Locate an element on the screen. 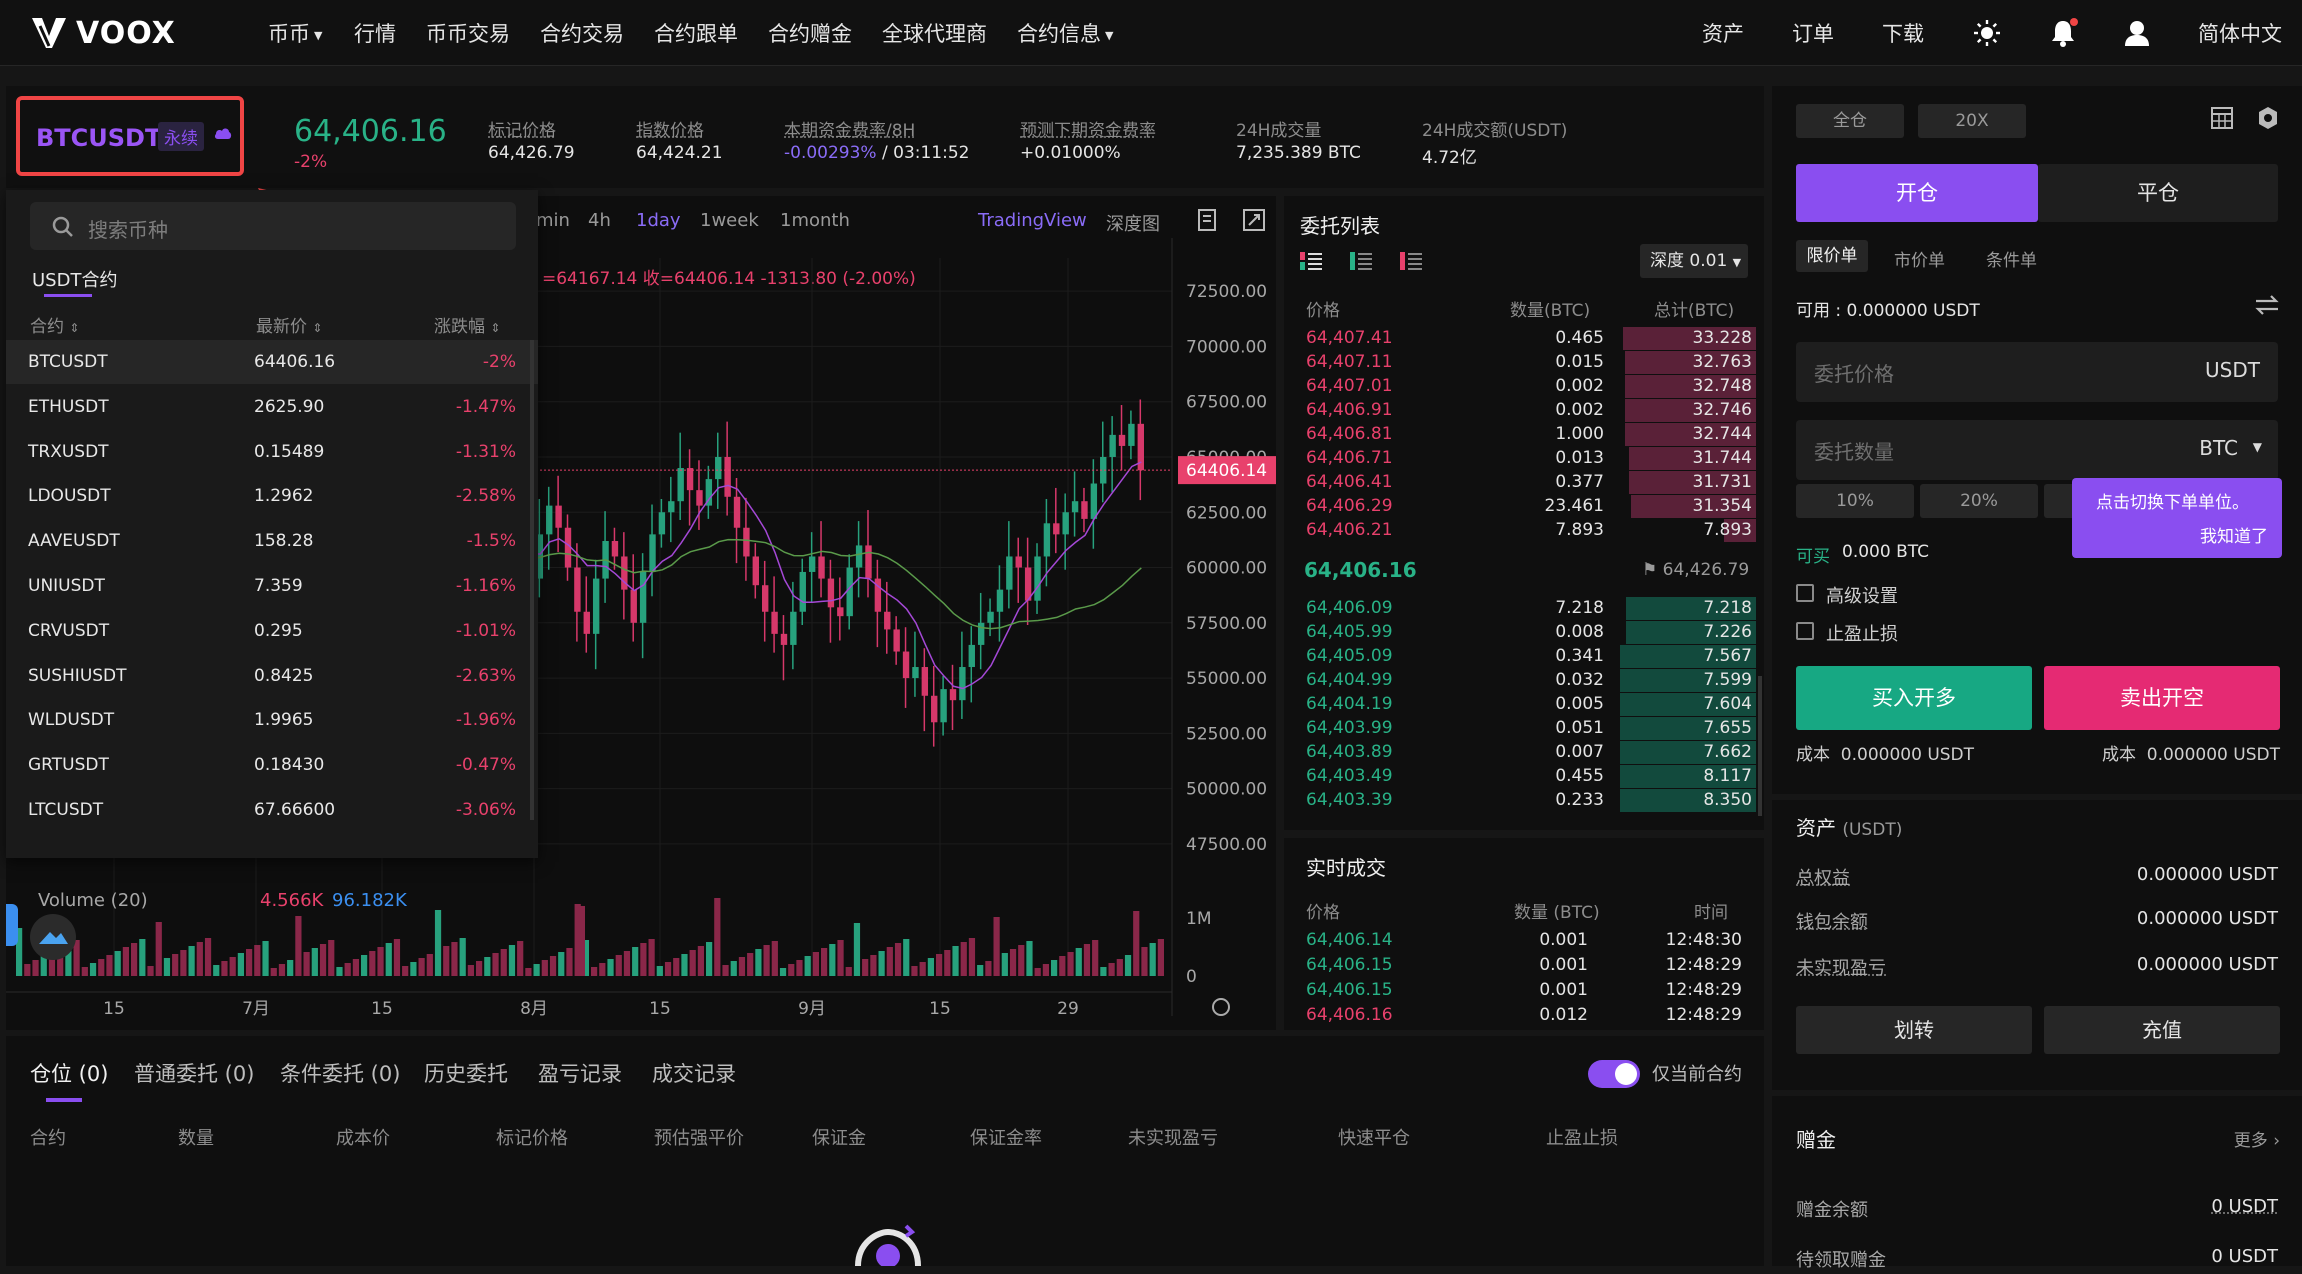 The image size is (2302, 1274). nav-item-spot-menu: 币币 ▼ is located at coordinates (295, 33).